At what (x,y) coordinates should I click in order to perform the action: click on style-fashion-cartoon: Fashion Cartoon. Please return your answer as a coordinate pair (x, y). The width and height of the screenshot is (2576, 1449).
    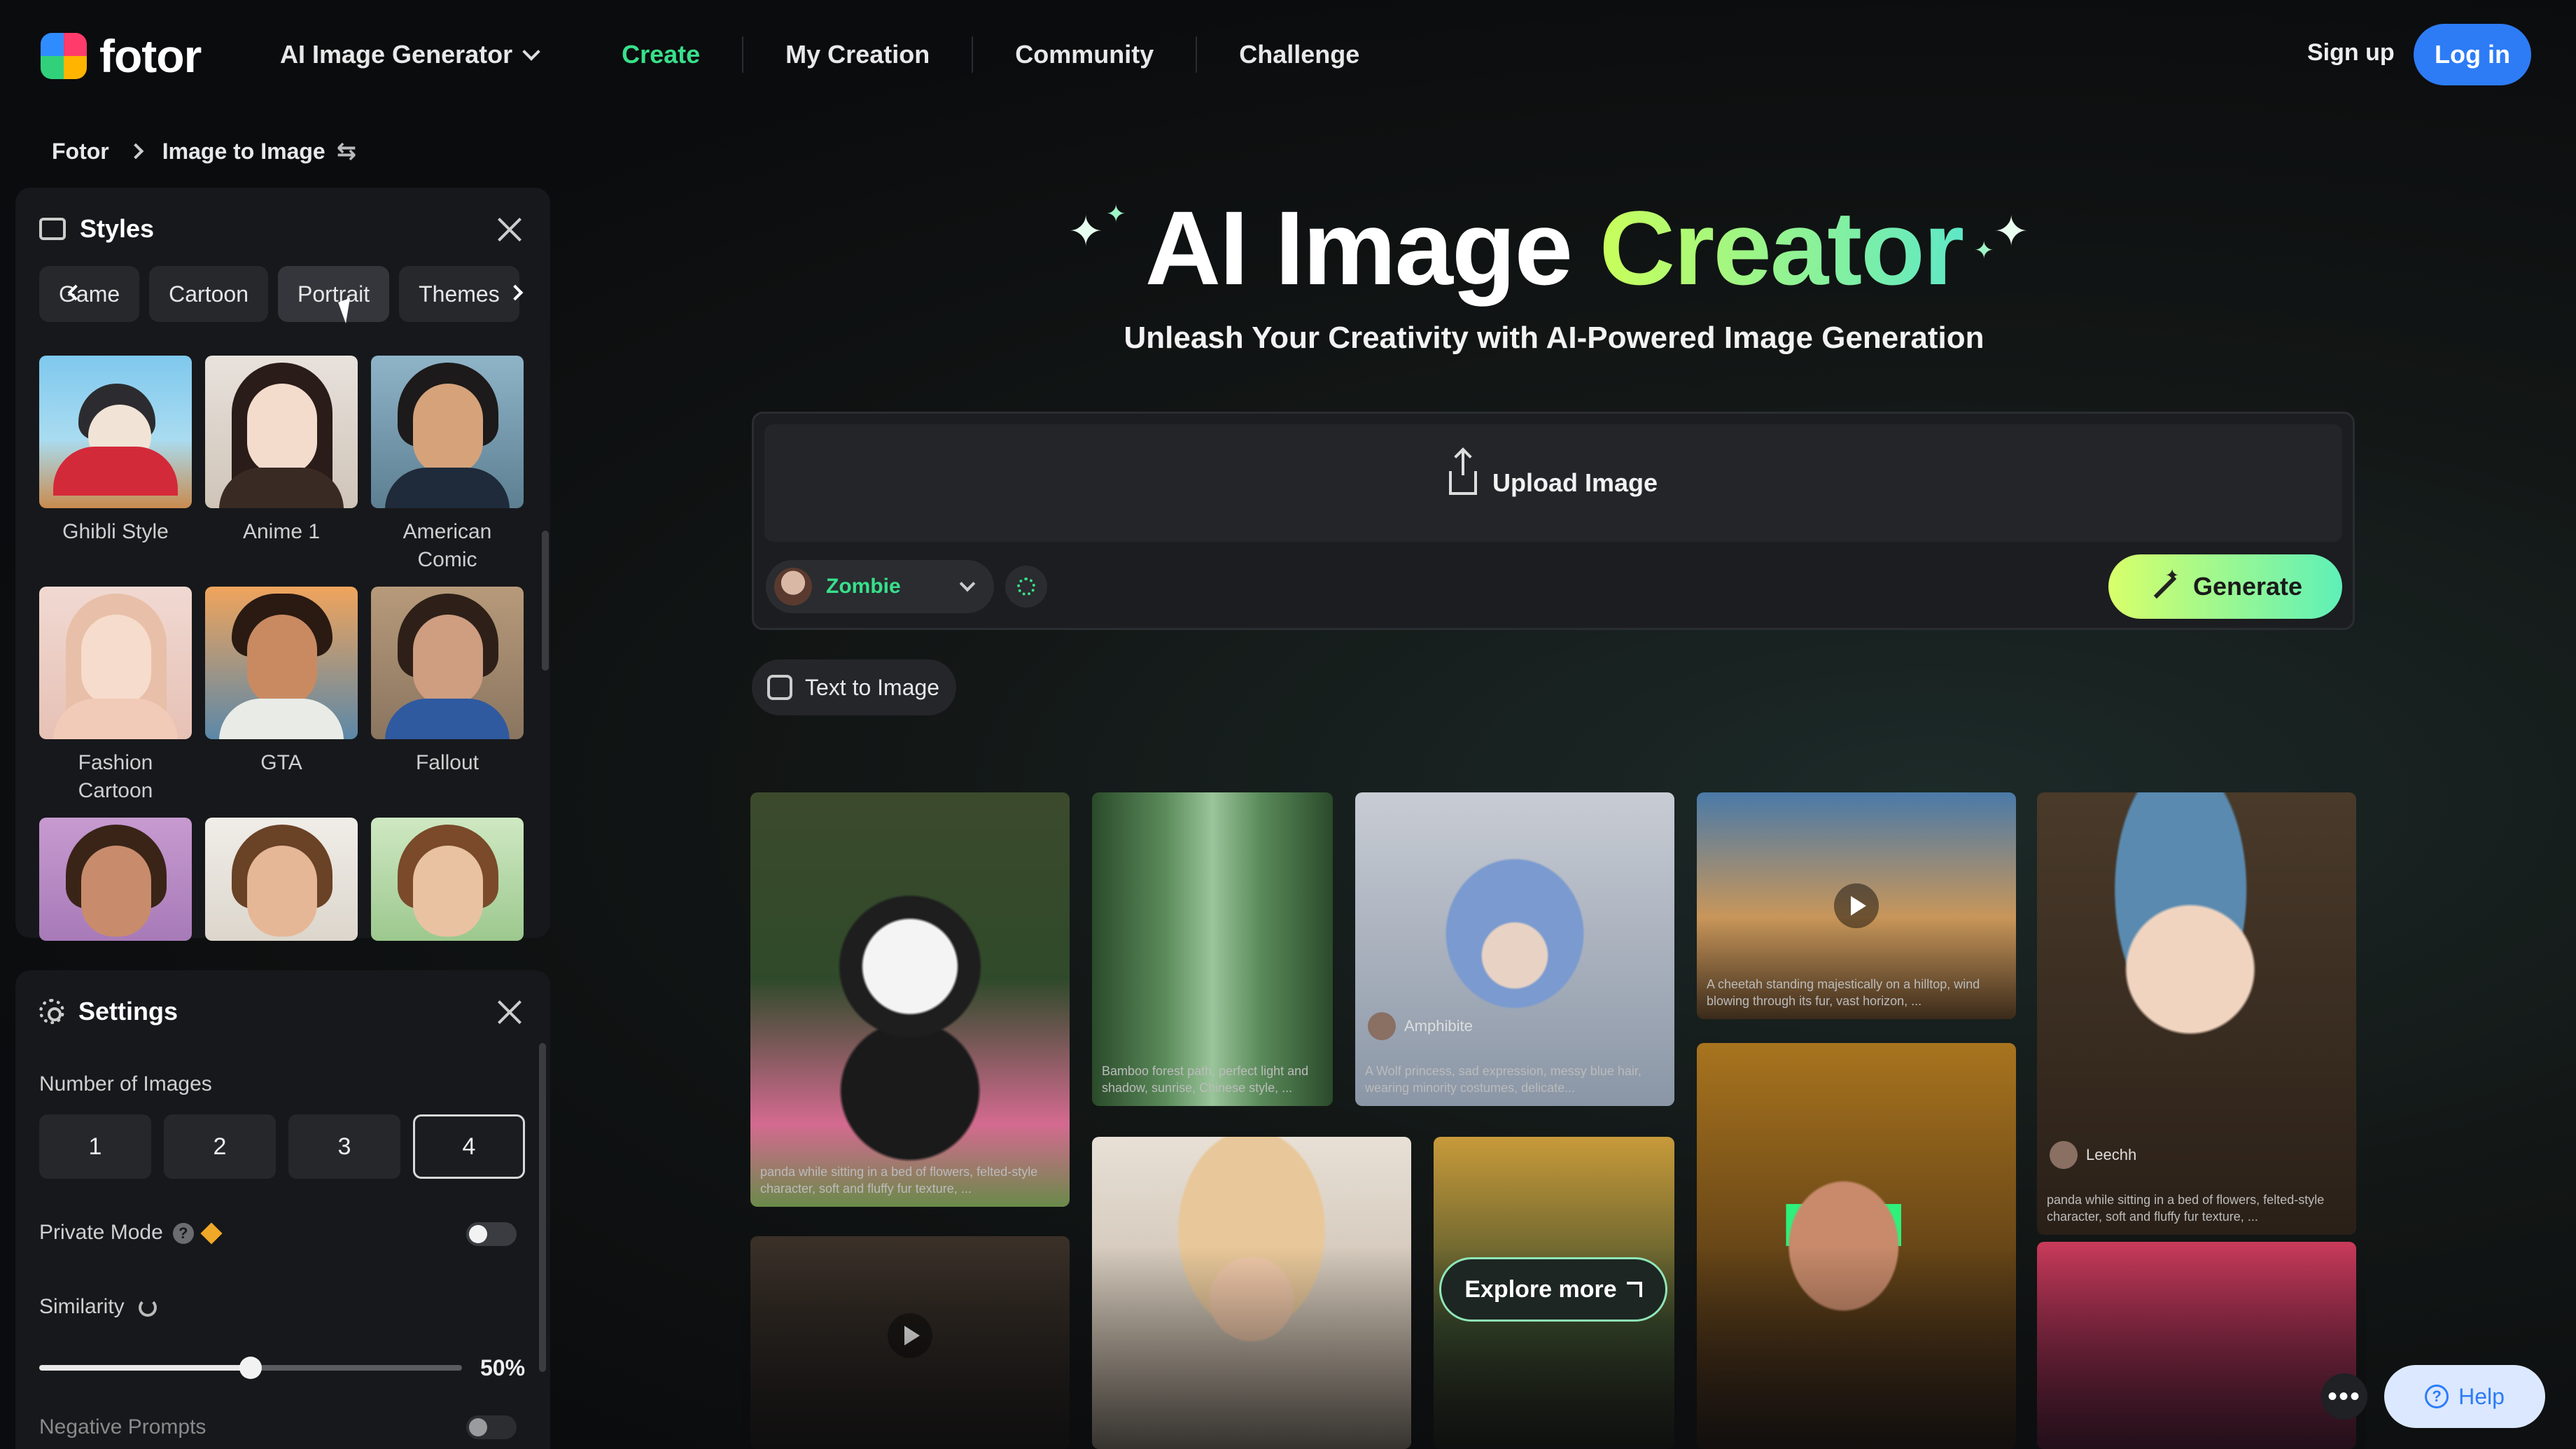
    Looking at the image, I should click on (115, 696).